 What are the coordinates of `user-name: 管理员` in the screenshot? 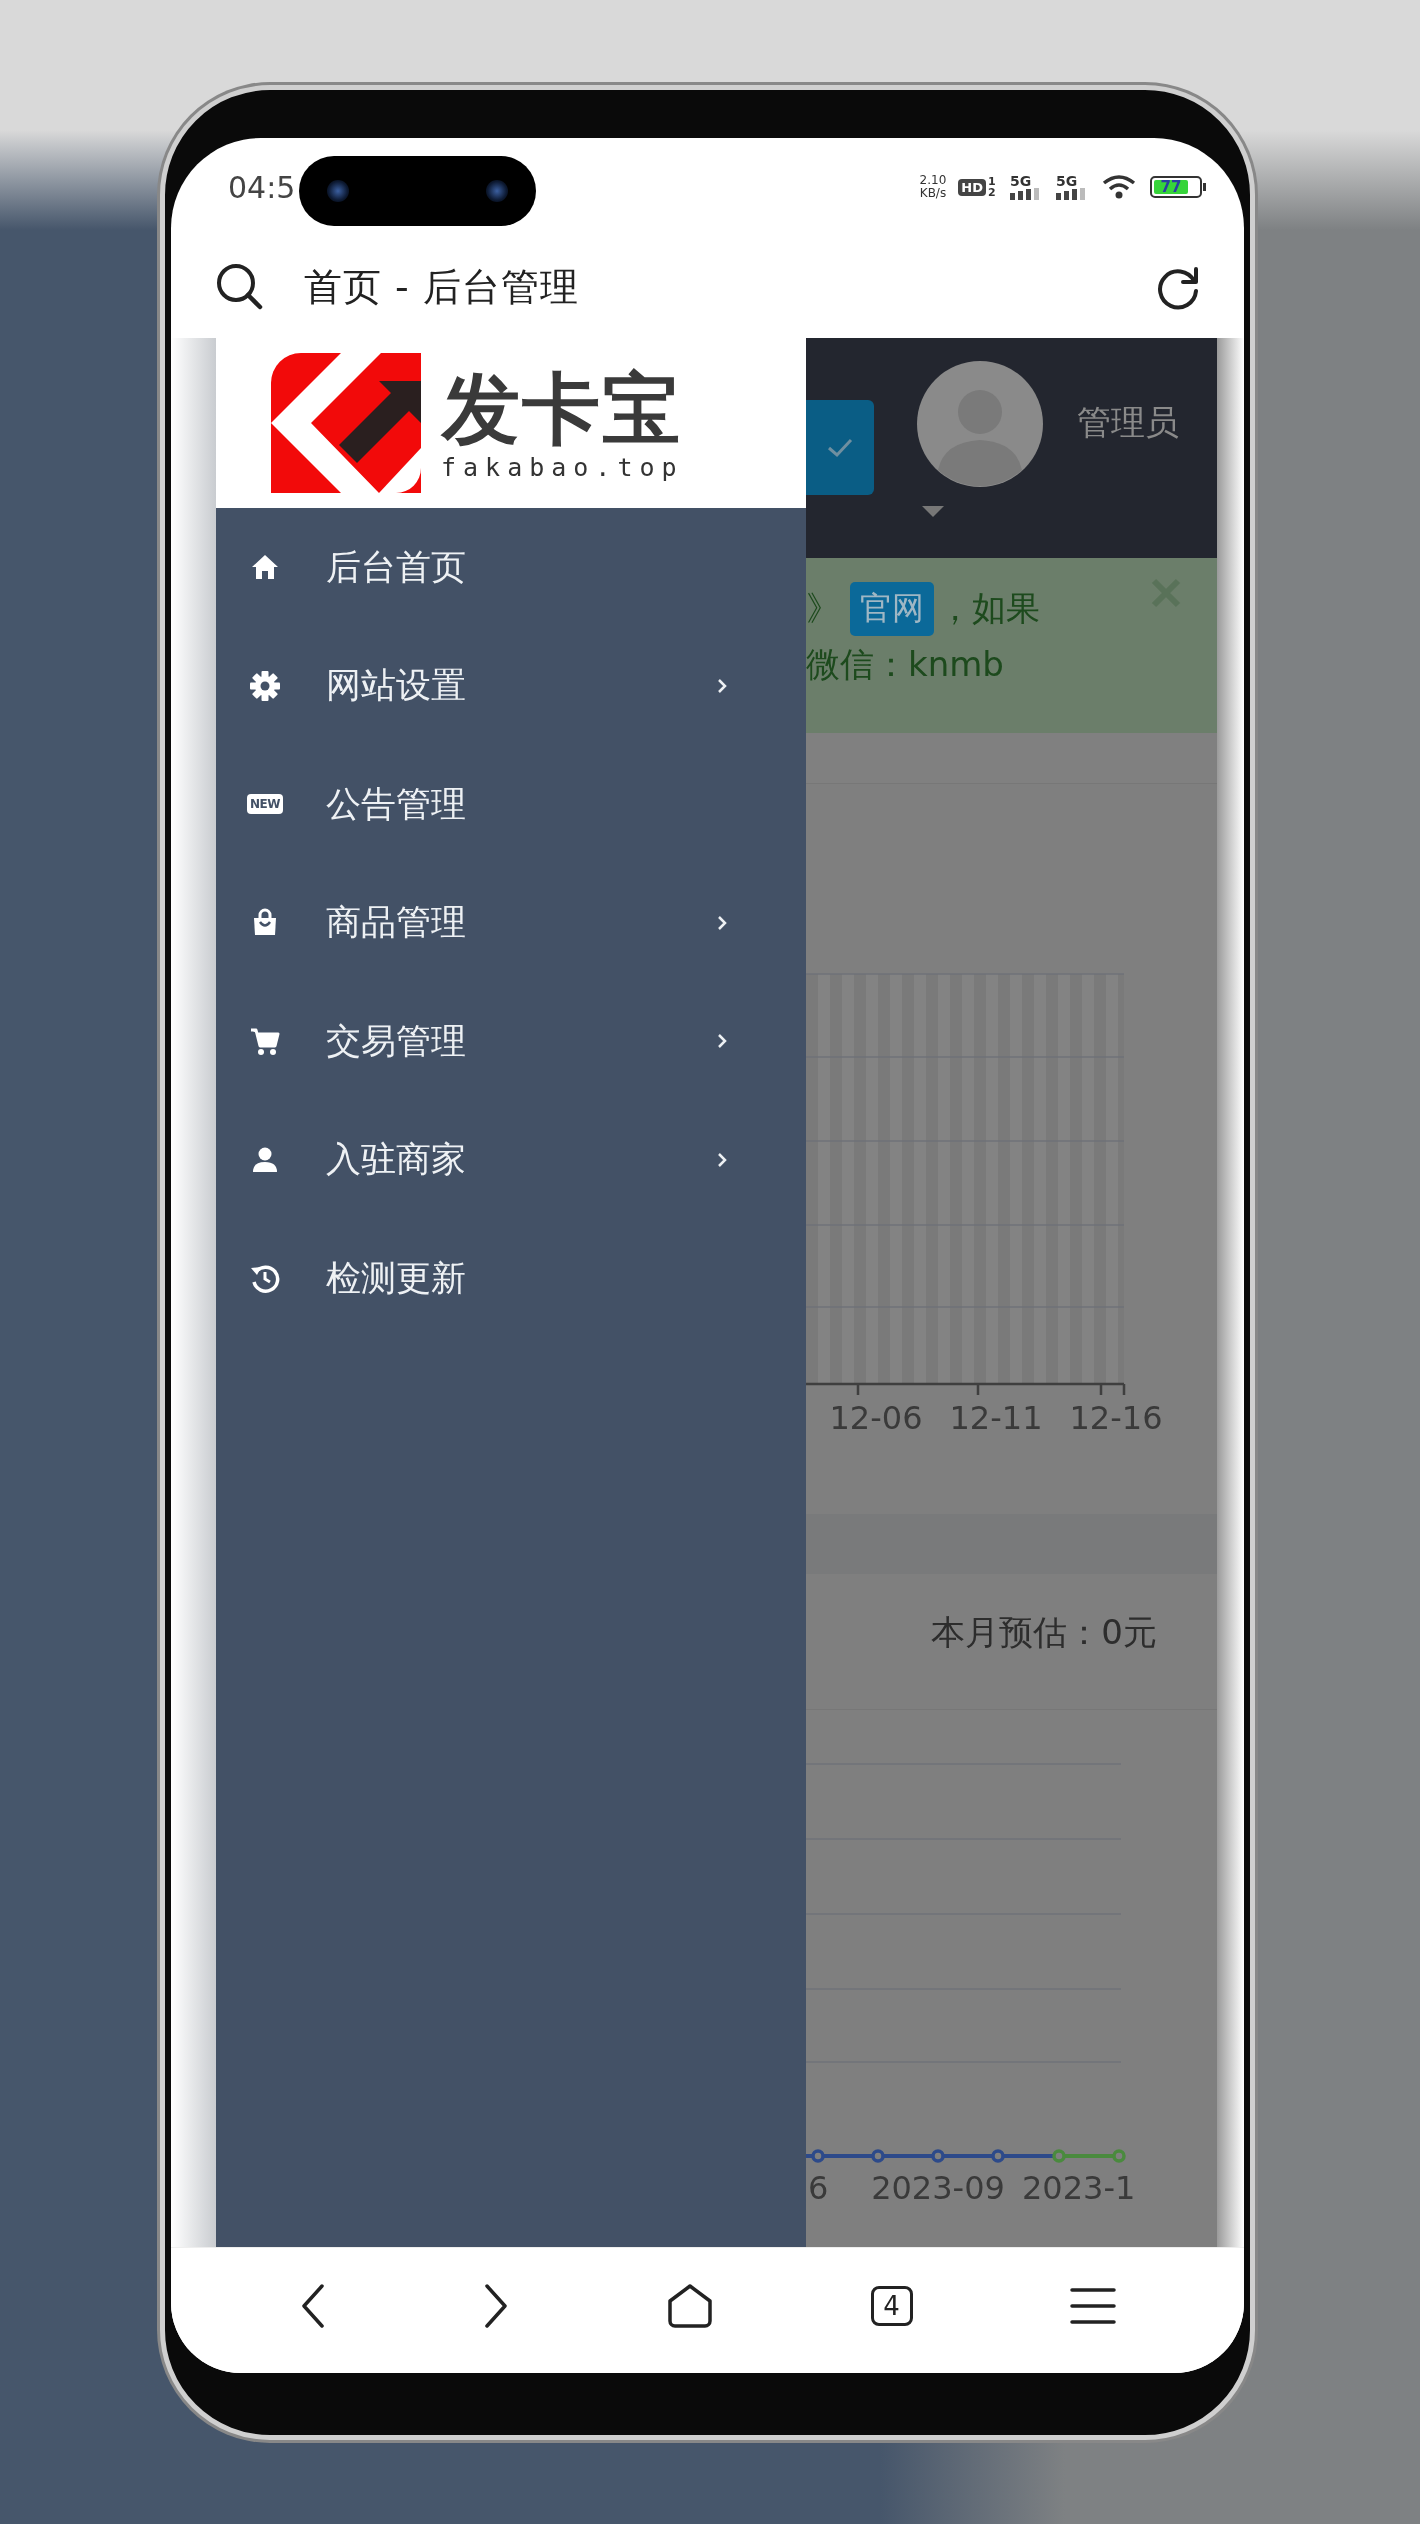 It's located at (1128, 423).